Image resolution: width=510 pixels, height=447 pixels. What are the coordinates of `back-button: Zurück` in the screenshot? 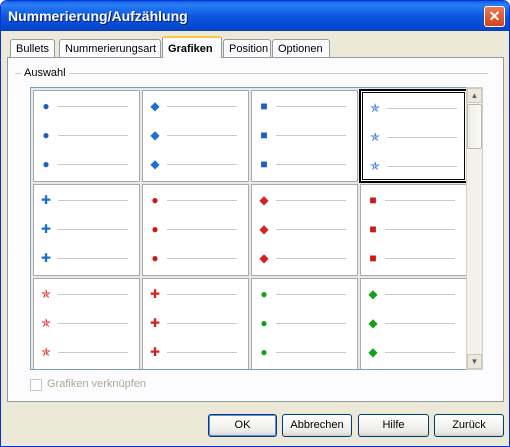 It's located at (469, 425).